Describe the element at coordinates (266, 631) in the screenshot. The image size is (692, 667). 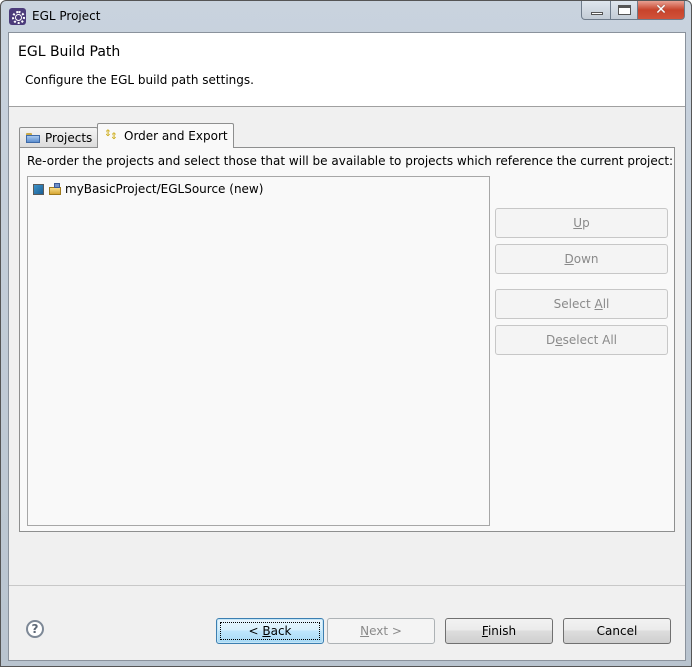
I see `back-mnemonic: B` at that location.